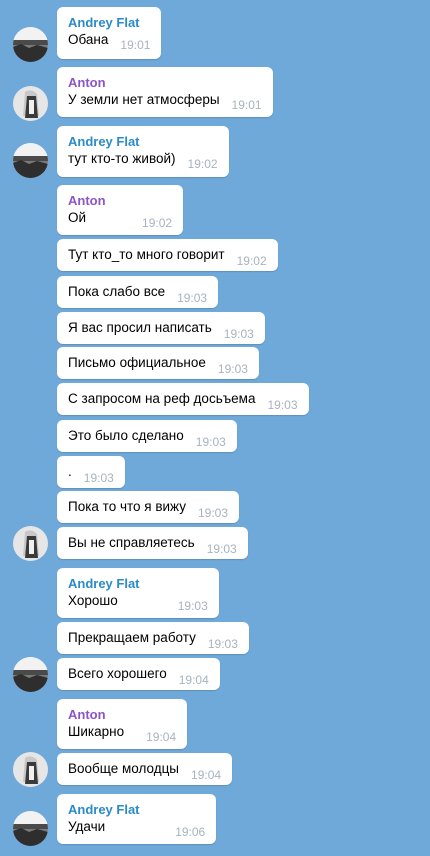 The image size is (430, 856). Describe the element at coordinates (122, 158) in the screenshot. I see `message-text: тут кто-то живой)` at that location.